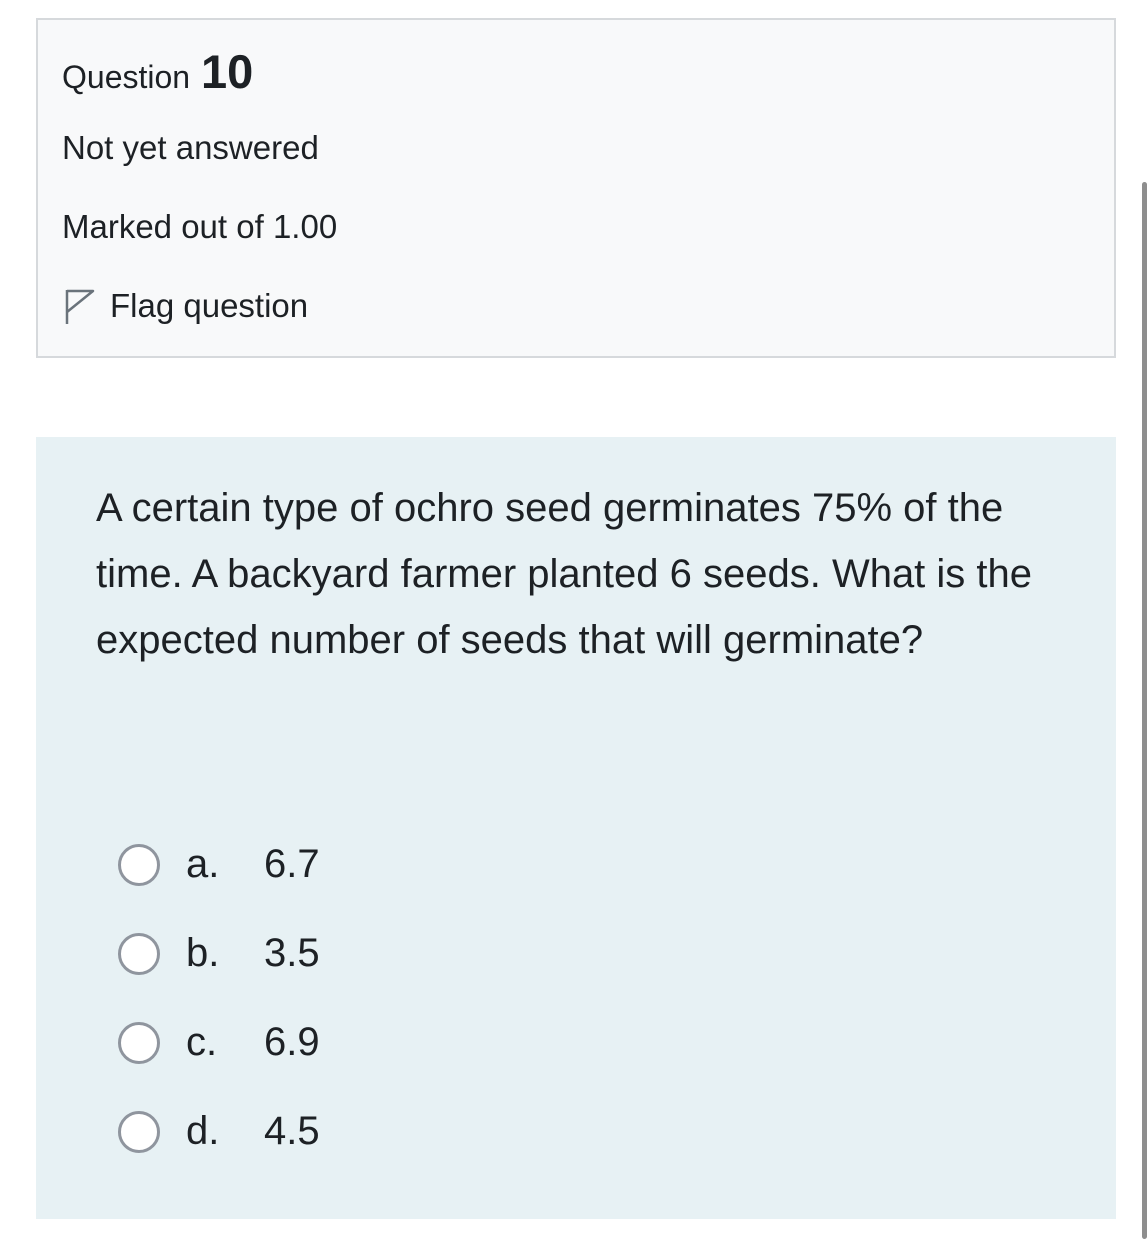  Describe the element at coordinates (190, 147) in the screenshot. I see `question-state: Not yet answered` at that location.